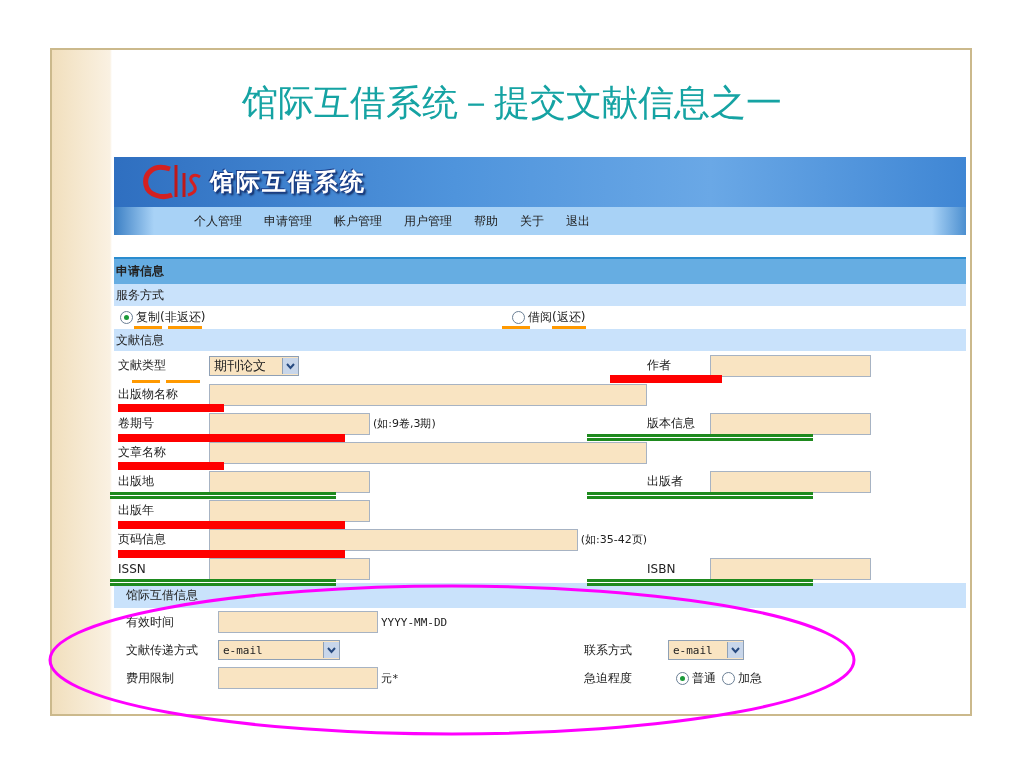  What do you see at coordinates (549, 317) in the screenshot?
I see `radio-option: 借阅(返还)` at bounding box center [549, 317].